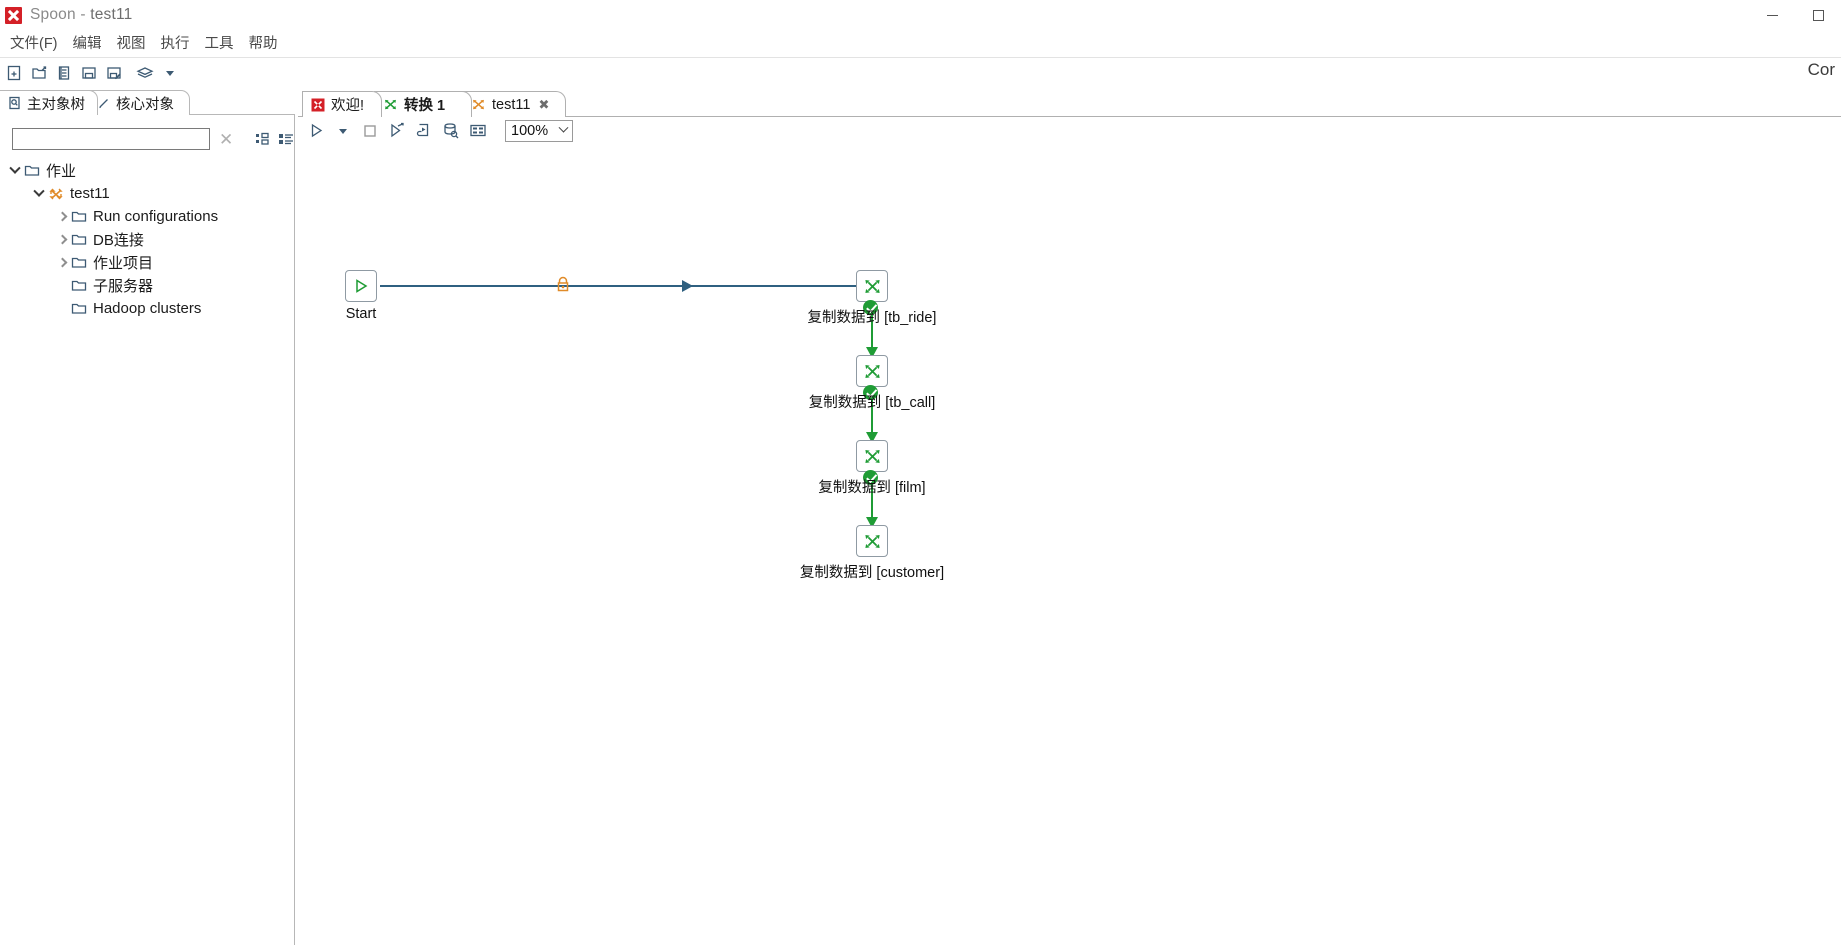  What do you see at coordinates (61, 171) in the screenshot?
I see `tree-item-jobs-label: 作业` at bounding box center [61, 171].